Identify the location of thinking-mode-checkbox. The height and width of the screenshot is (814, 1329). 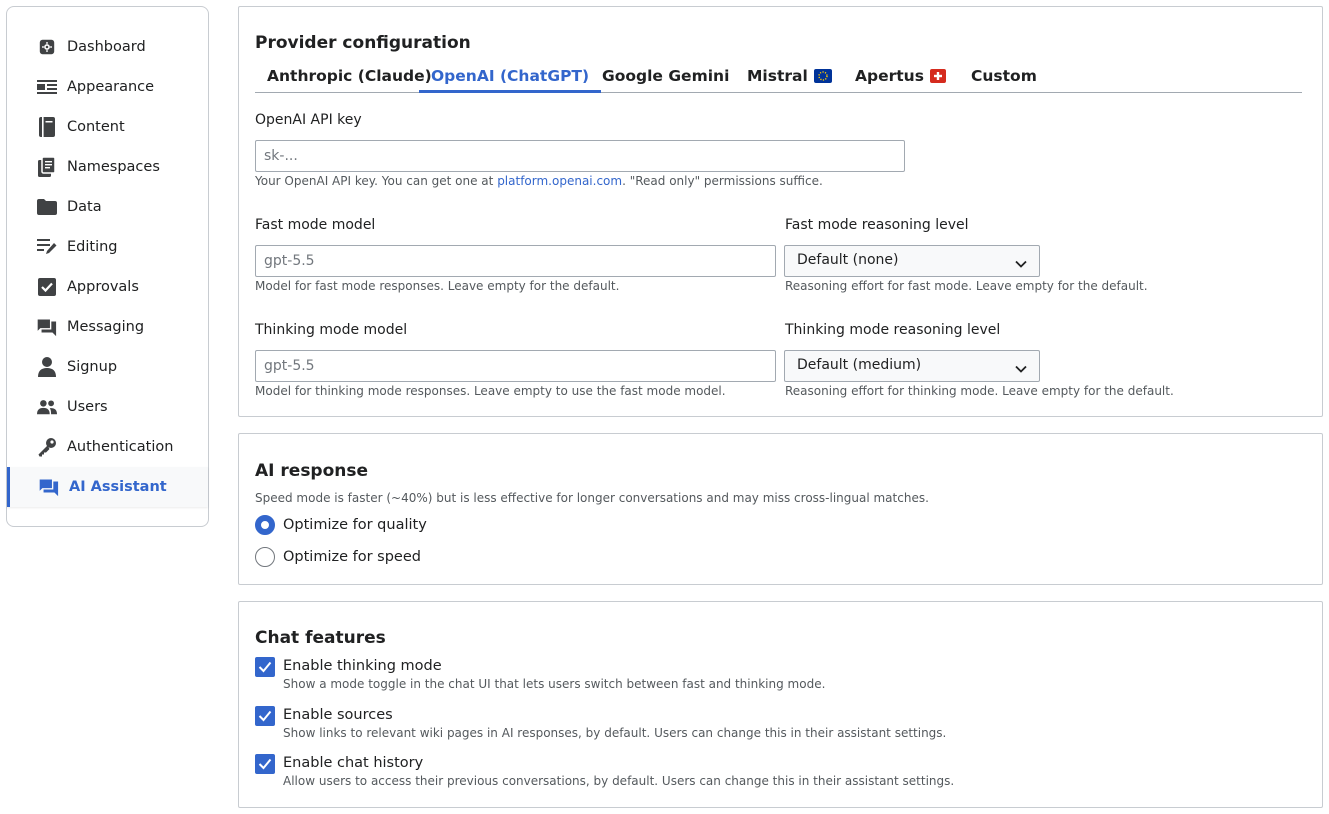
(265, 667).